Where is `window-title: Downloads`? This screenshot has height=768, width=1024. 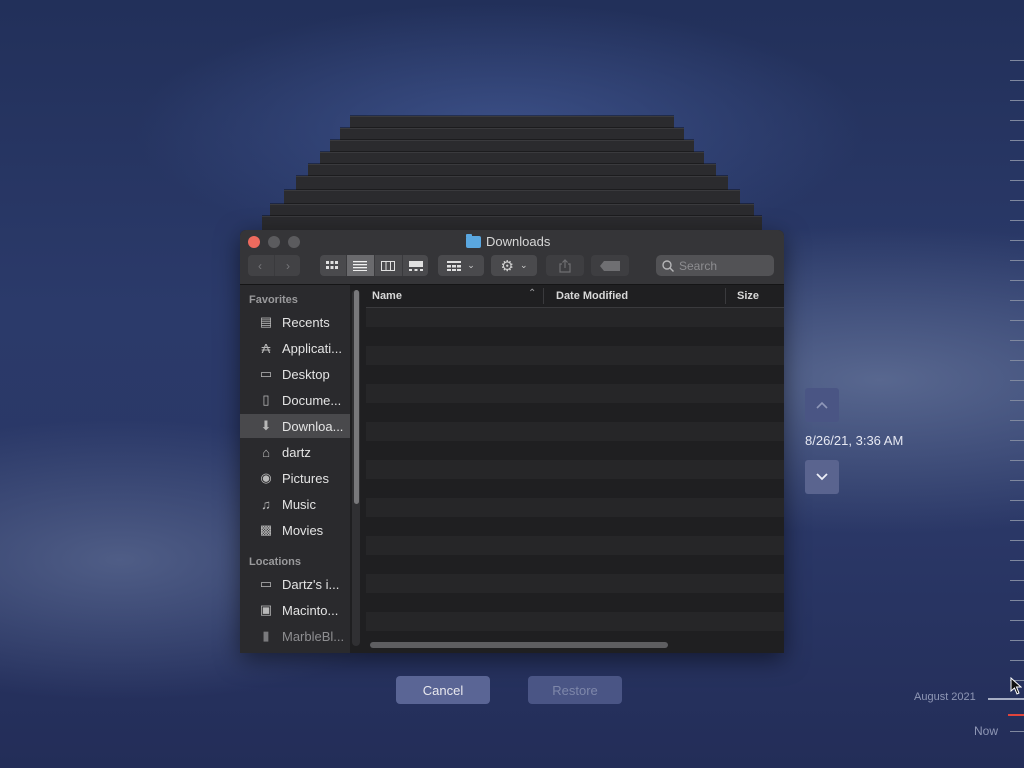 window-title: Downloads is located at coordinates (508, 241).